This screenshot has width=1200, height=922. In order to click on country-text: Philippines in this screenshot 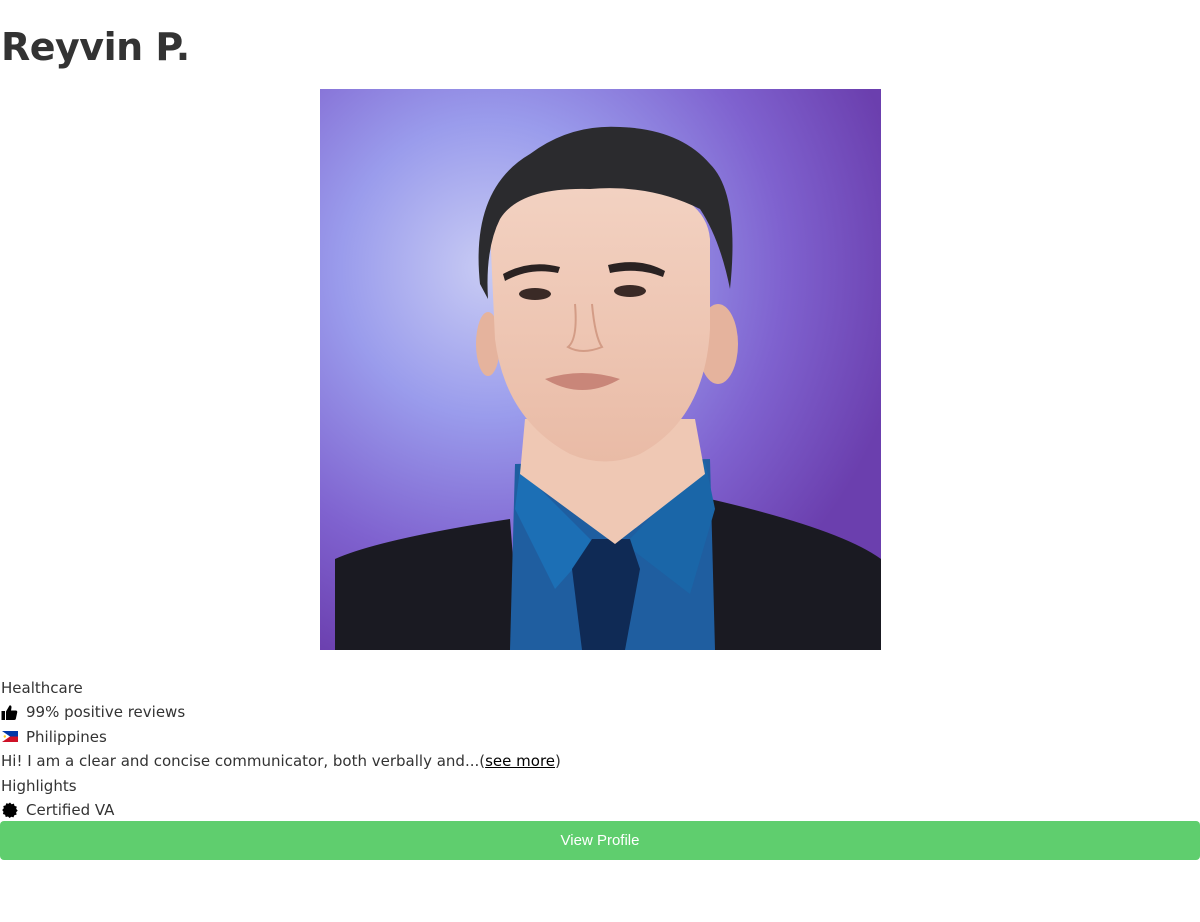, I will do `click(66, 736)`.